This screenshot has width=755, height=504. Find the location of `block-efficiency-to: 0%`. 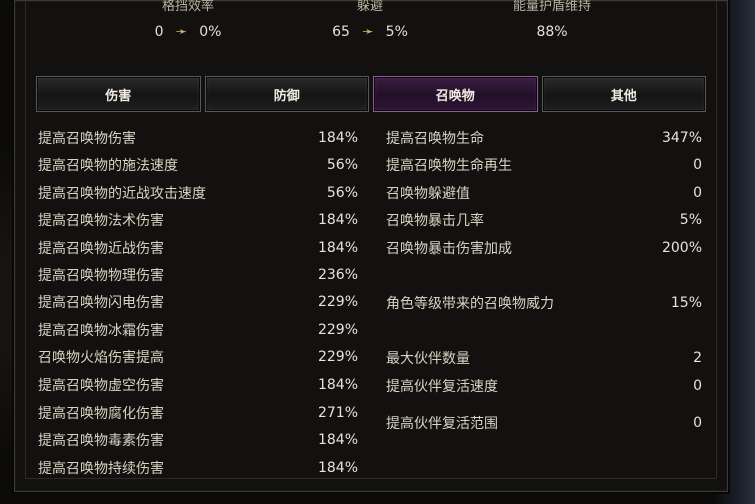

block-efficiency-to: 0% is located at coordinates (210, 32).